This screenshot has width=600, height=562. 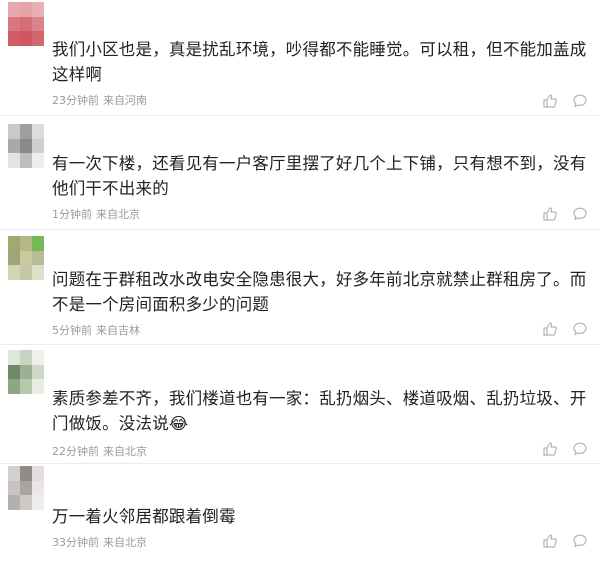 I want to click on comment-meta: 23分钟前 来自河南, so click(x=99, y=100).